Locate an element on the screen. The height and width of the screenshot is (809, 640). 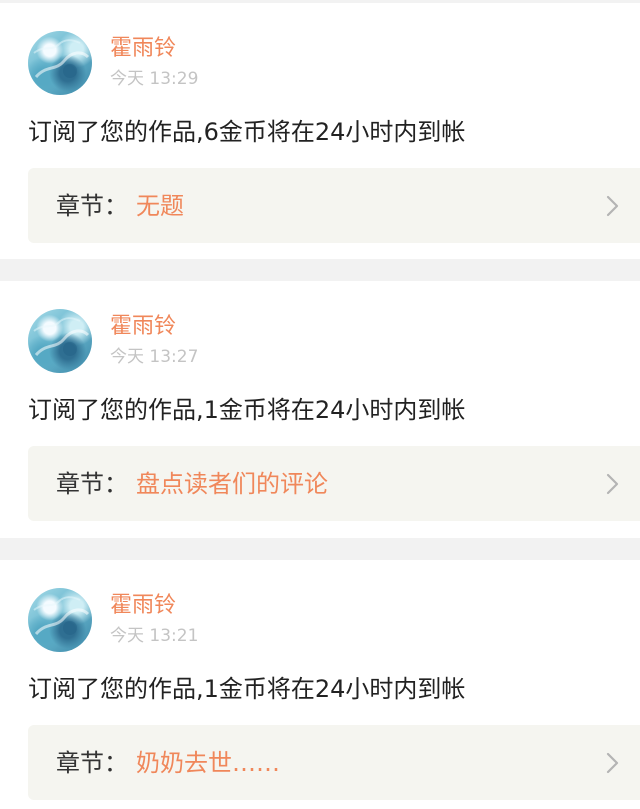
chapter-title: 无题 is located at coordinates (160, 206).